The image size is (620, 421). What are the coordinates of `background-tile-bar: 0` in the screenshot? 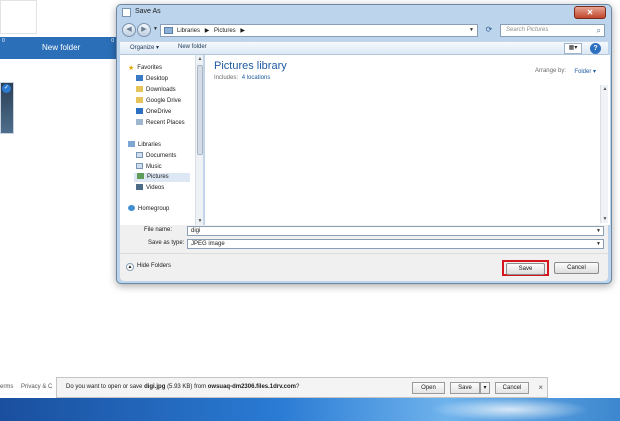 It's located at (18, 48).